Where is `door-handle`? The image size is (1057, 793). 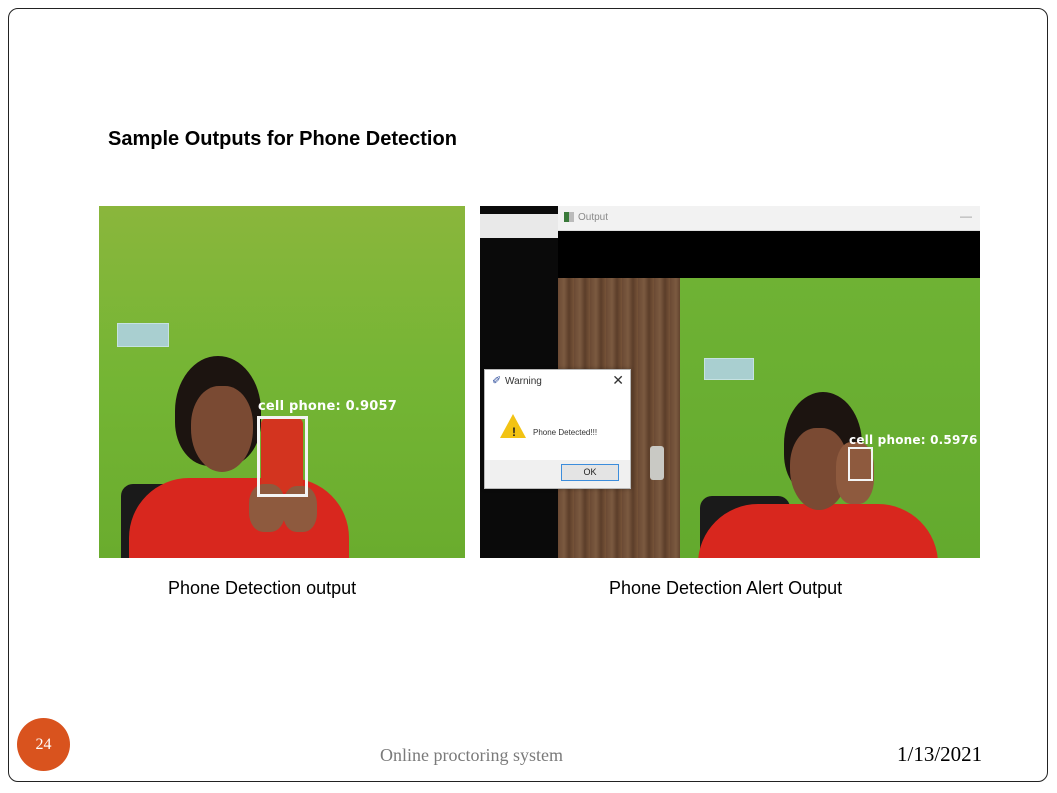
door-handle is located at coordinates (657, 463).